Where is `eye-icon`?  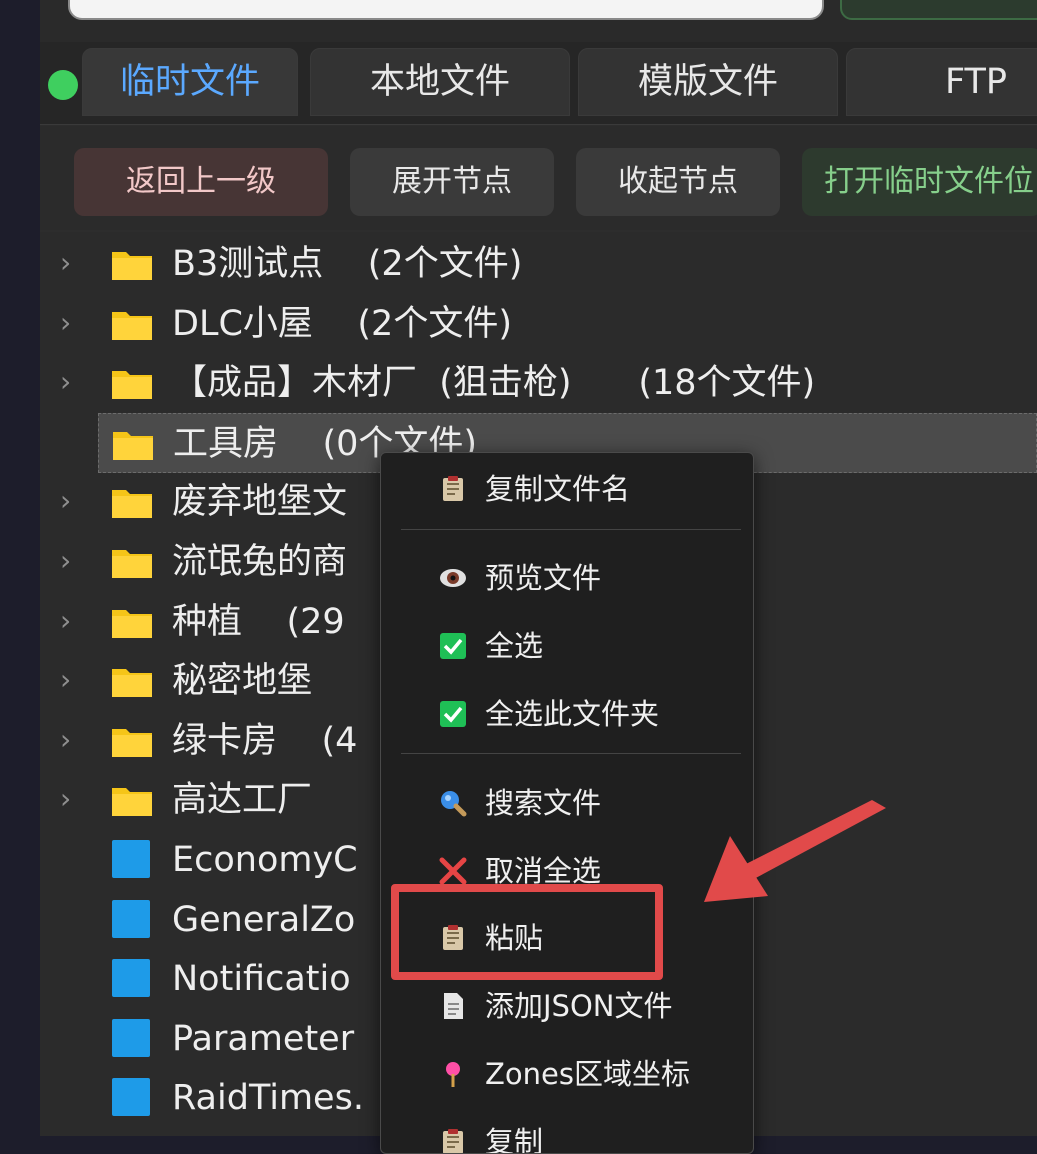 eye-icon is located at coordinates (453, 578).